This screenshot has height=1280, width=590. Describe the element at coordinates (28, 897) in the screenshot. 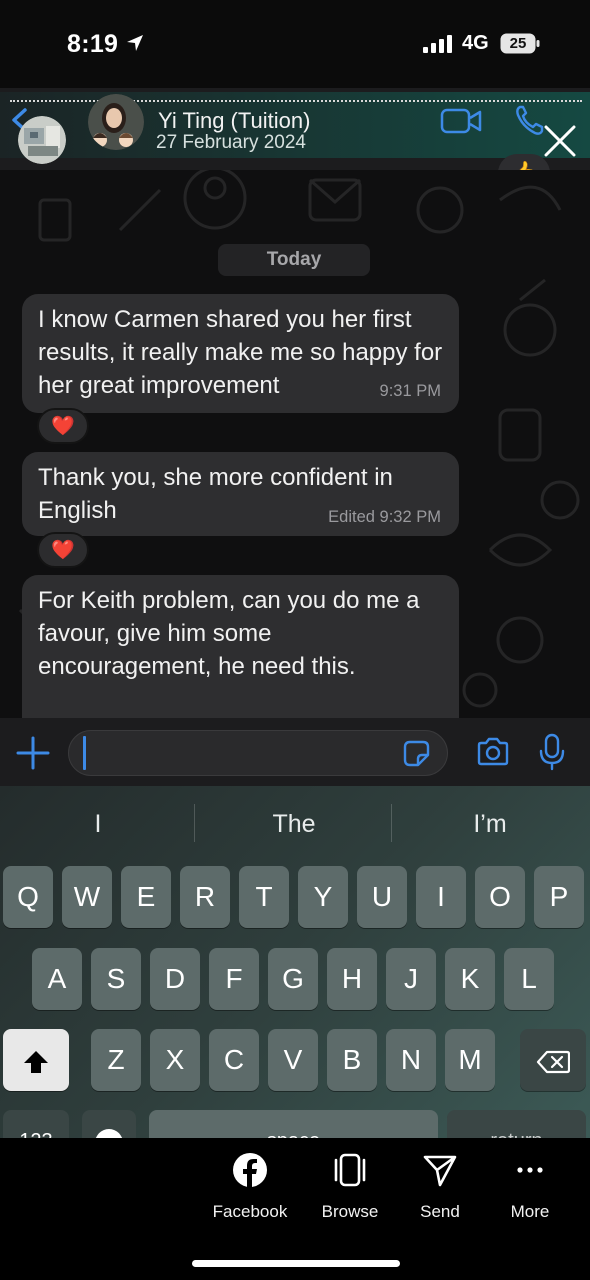

I see `key-q: Q` at that location.